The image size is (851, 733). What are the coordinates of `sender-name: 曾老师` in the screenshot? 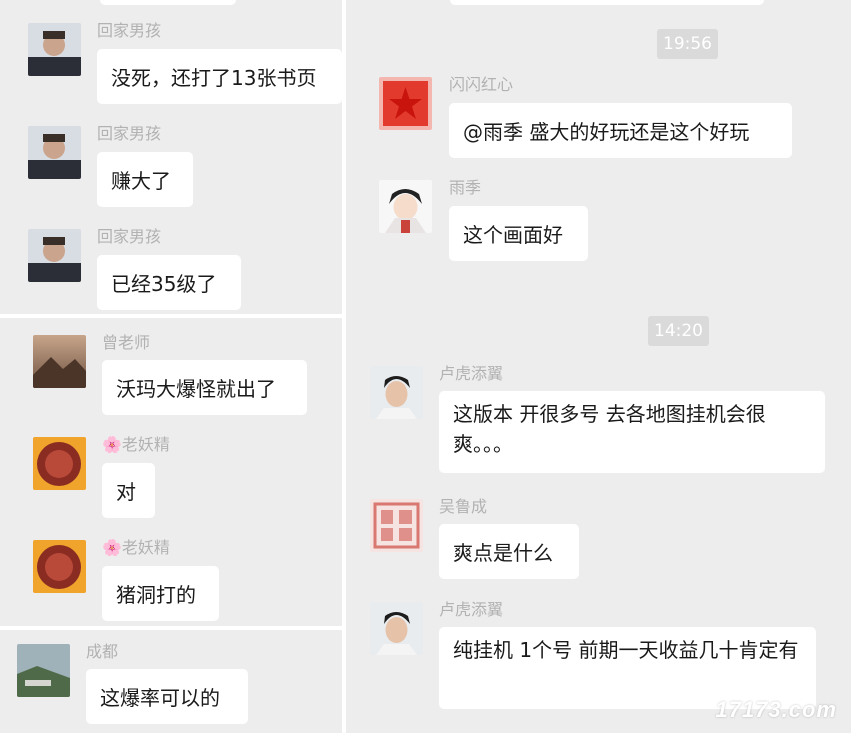 It's located at (126, 342).